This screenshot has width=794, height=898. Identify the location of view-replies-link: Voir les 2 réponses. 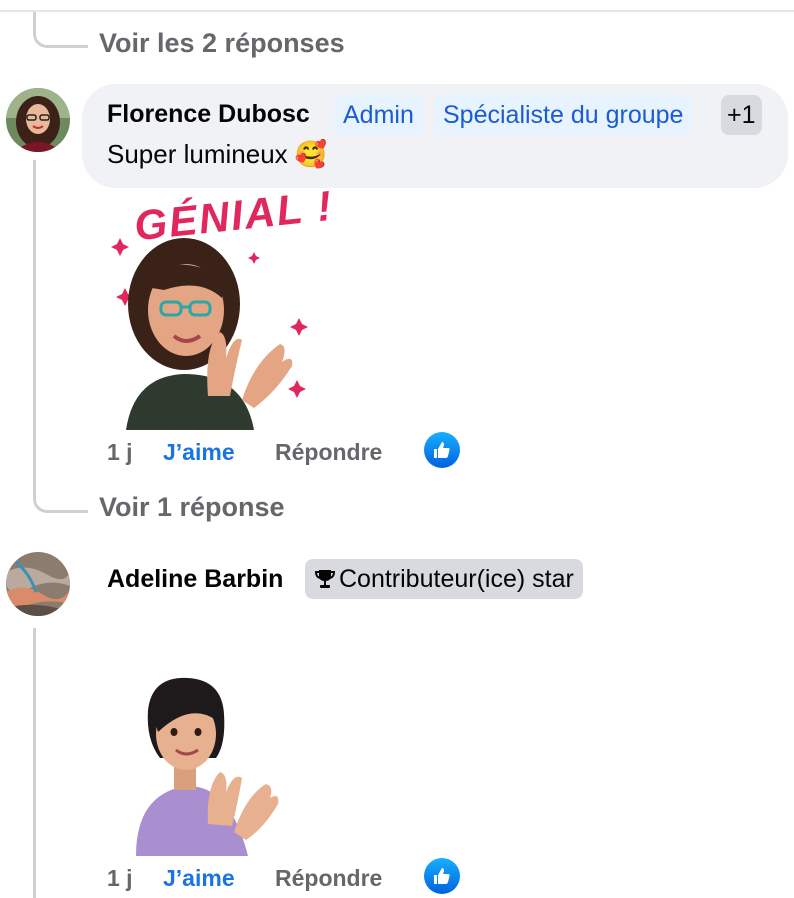
(222, 43).